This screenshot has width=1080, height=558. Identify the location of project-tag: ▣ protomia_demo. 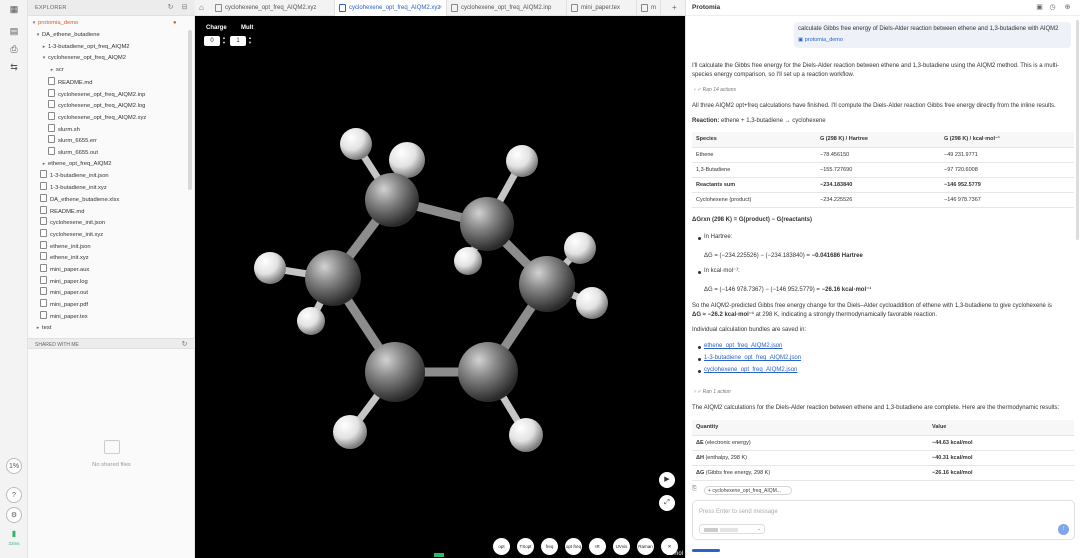
(820, 40).